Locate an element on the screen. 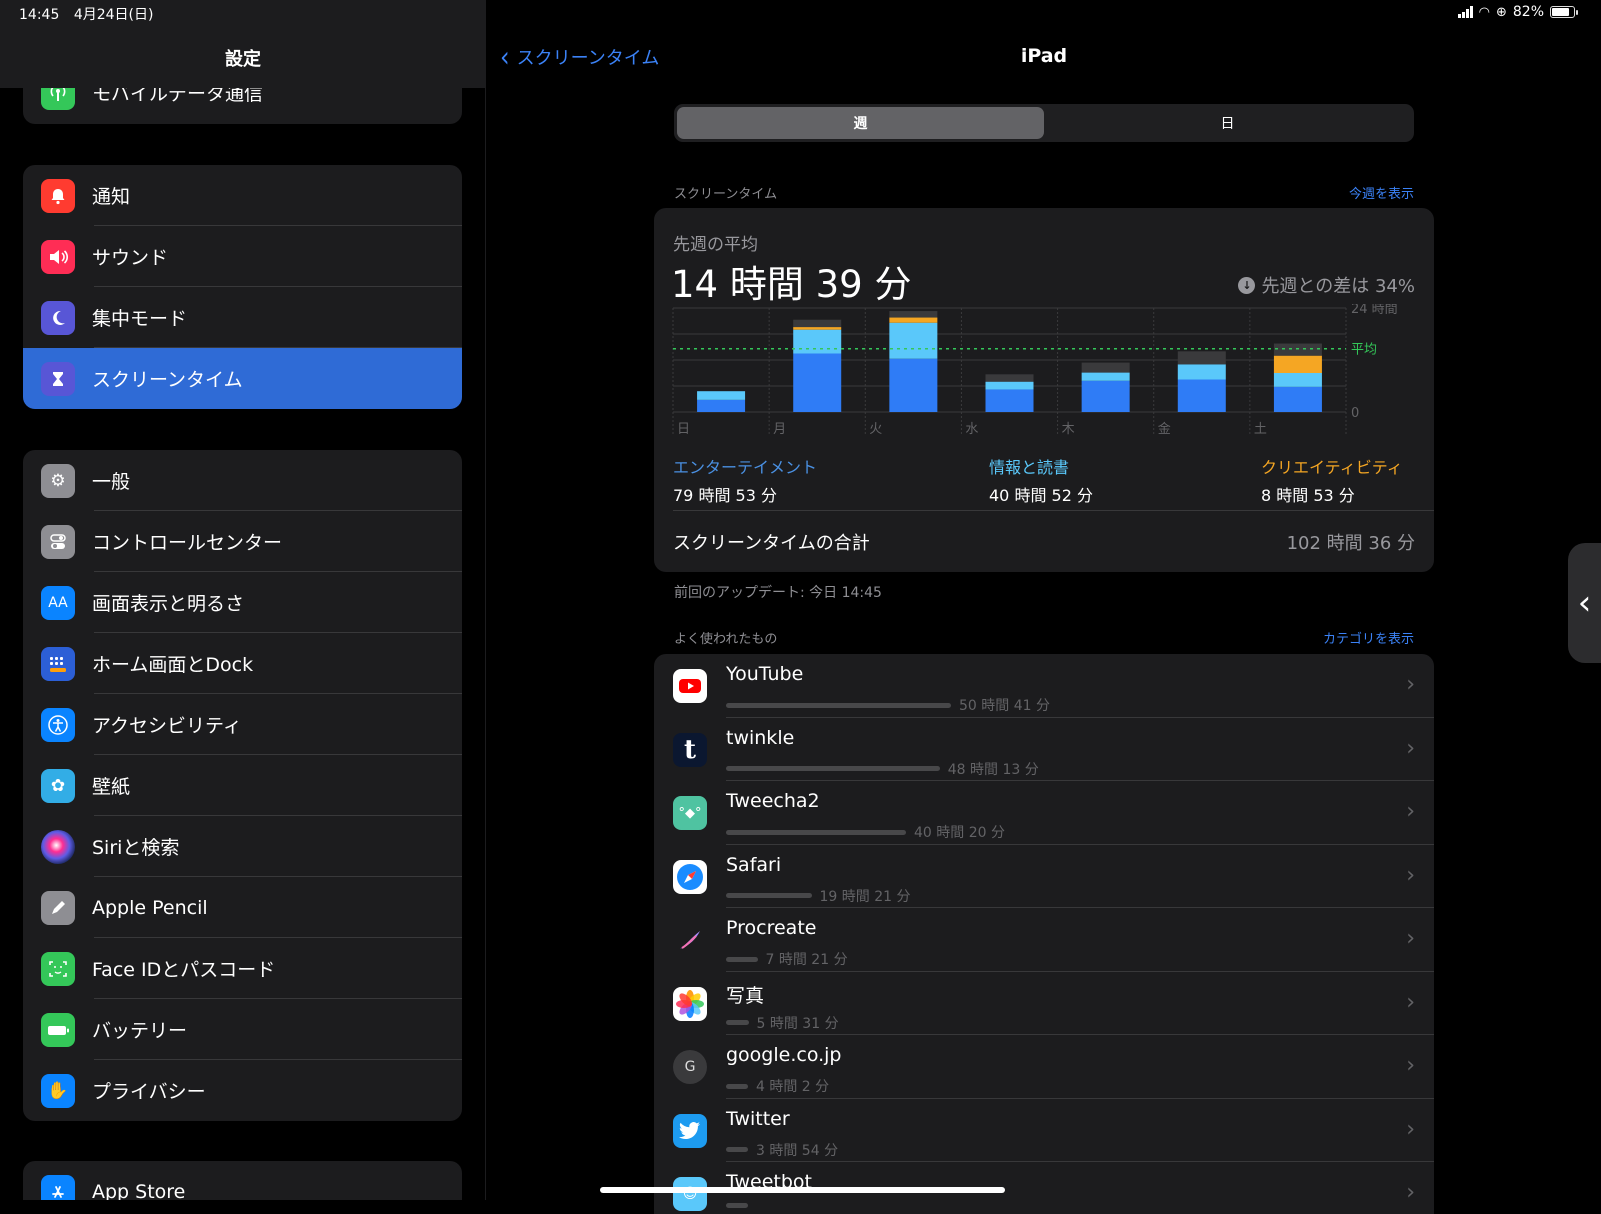 This screenshot has width=1601, height=1214. usage-time: 7 時間 21 分 is located at coordinates (806, 960).